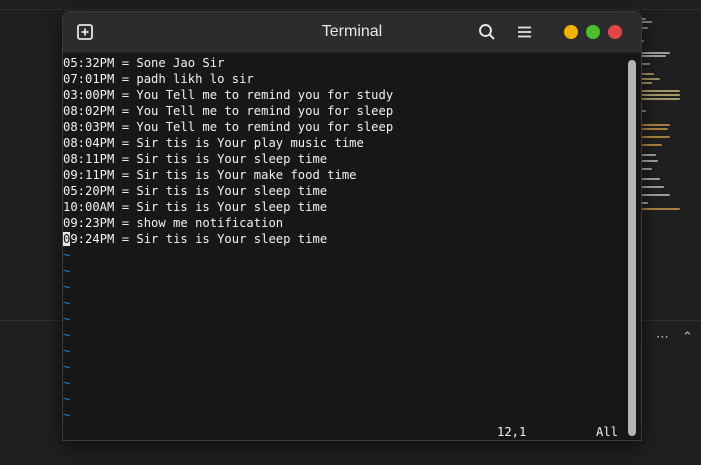 The height and width of the screenshot is (465, 701). Describe the element at coordinates (687, 337) in the screenshot. I see `chevron-up-icon: ⌃` at that location.